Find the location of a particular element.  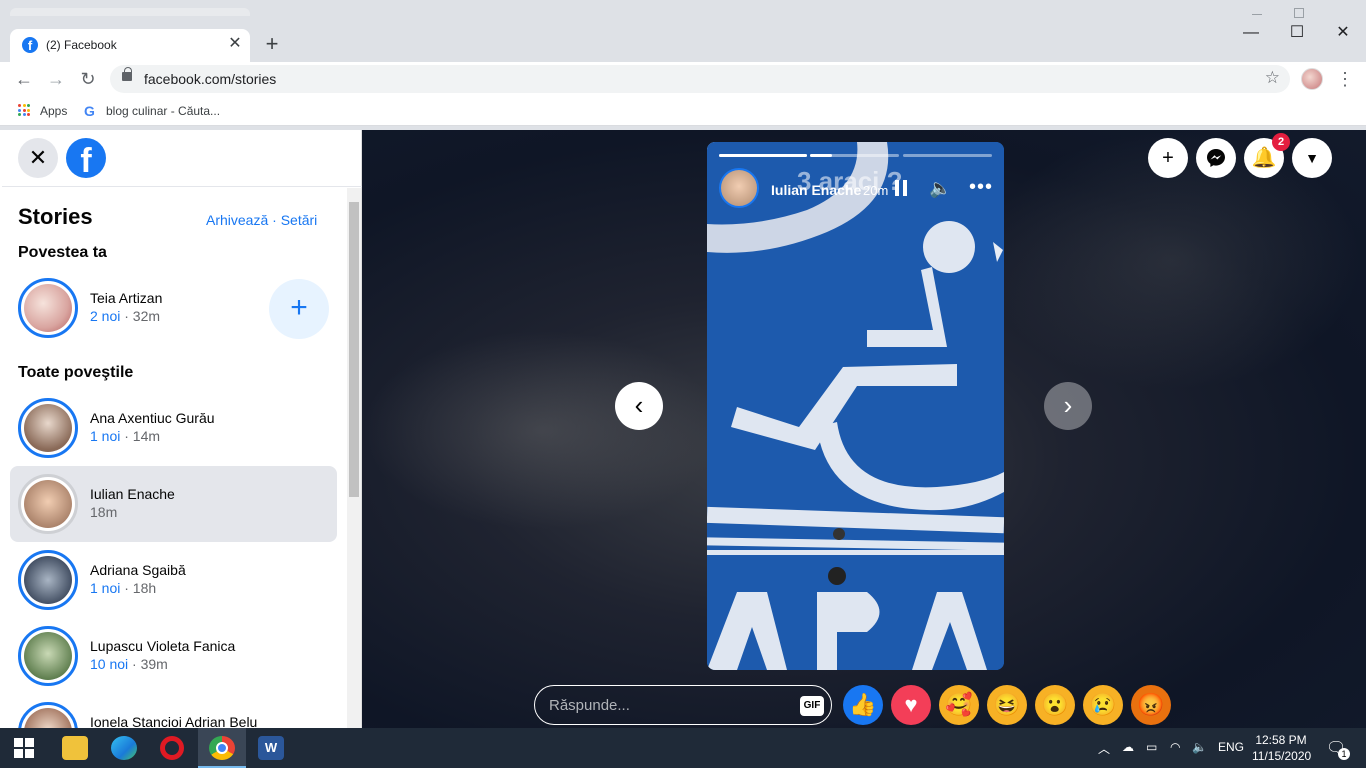

browser-tab-facebook: f (2) Facebook ✕ is located at coordinates (130, 45).